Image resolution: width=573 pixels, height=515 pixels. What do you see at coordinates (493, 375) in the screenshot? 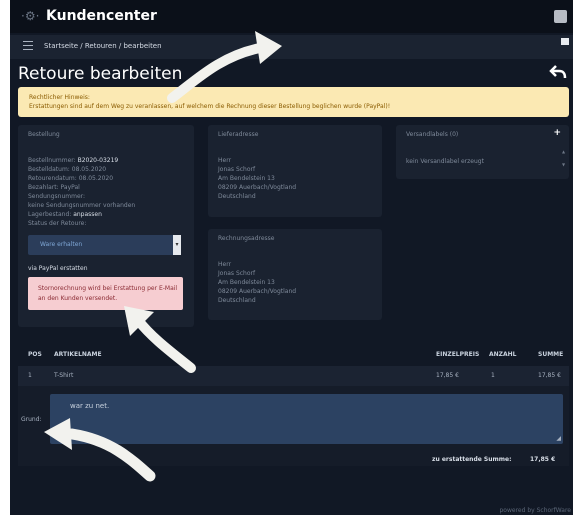
I see `cell-qty: 1` at bounding box center [493, 375].